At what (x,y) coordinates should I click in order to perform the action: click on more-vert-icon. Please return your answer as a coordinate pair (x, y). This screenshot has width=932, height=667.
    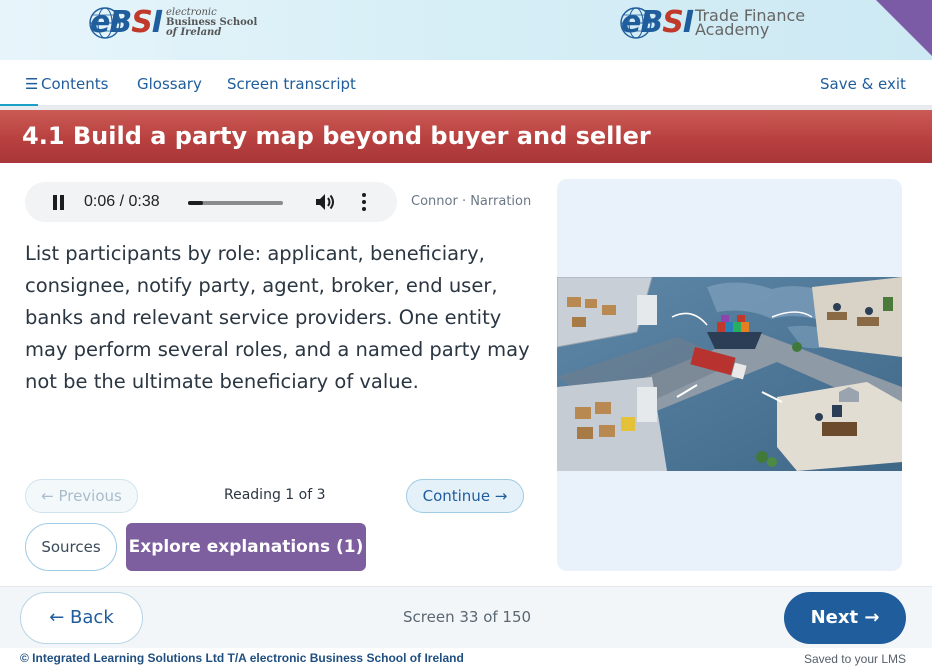
    Looking at the image, I should click on (364, 202).